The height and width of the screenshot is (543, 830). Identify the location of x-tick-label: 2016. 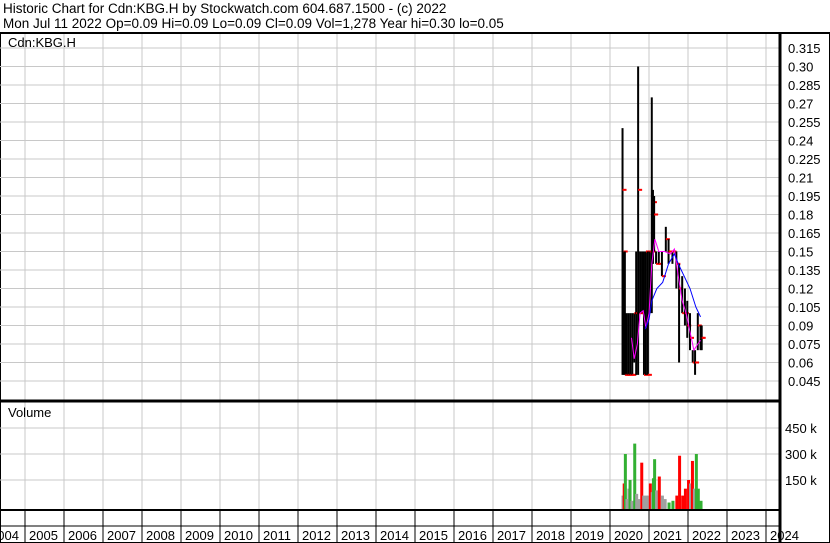
(472, 535).